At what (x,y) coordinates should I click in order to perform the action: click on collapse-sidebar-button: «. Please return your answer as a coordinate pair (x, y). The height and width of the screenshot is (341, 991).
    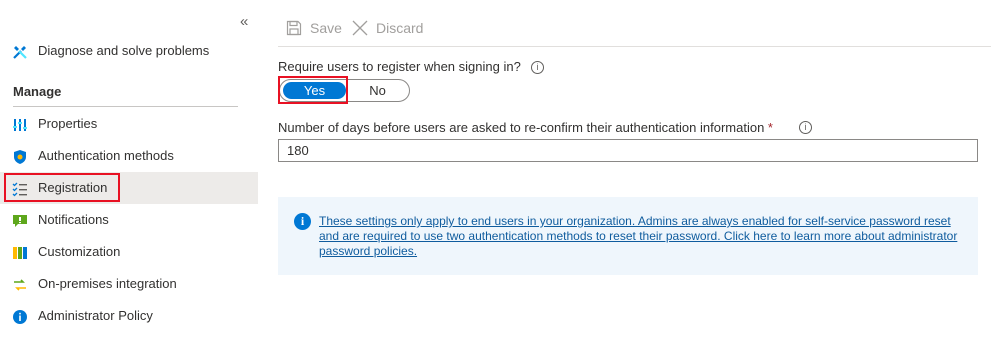
    Looking at the image, I should click on (247, 22).